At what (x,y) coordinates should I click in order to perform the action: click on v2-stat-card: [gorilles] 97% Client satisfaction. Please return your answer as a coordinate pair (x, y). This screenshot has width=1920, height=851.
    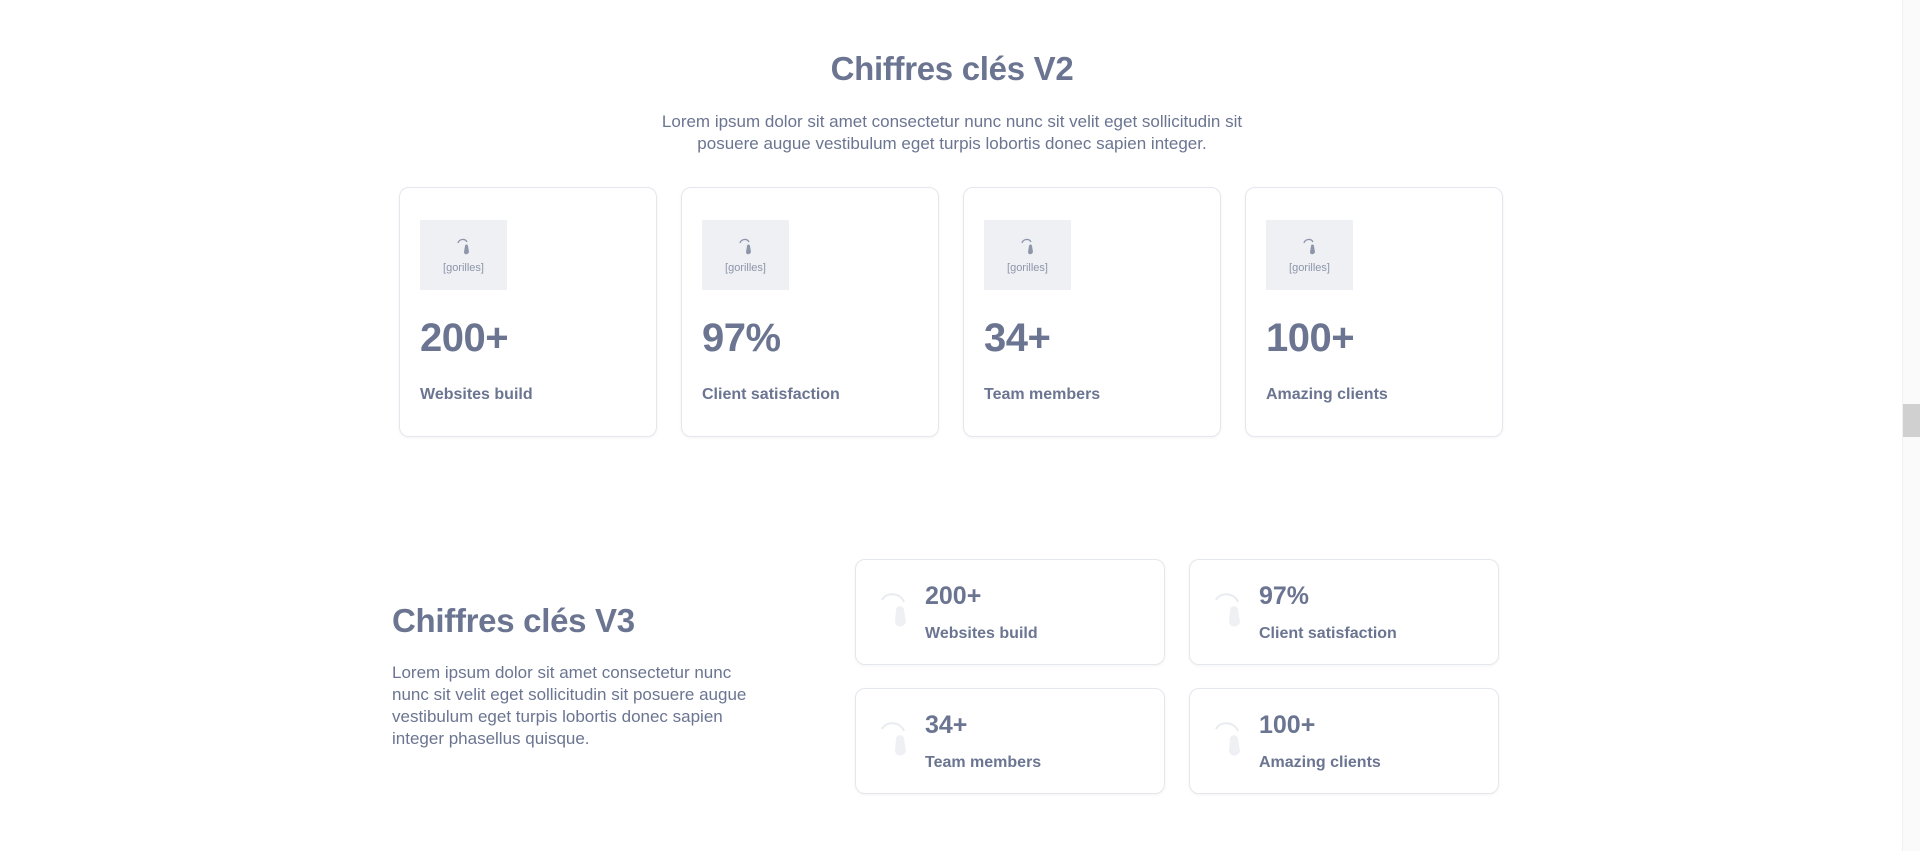
    Looking at the image, I should click on (810, 312).